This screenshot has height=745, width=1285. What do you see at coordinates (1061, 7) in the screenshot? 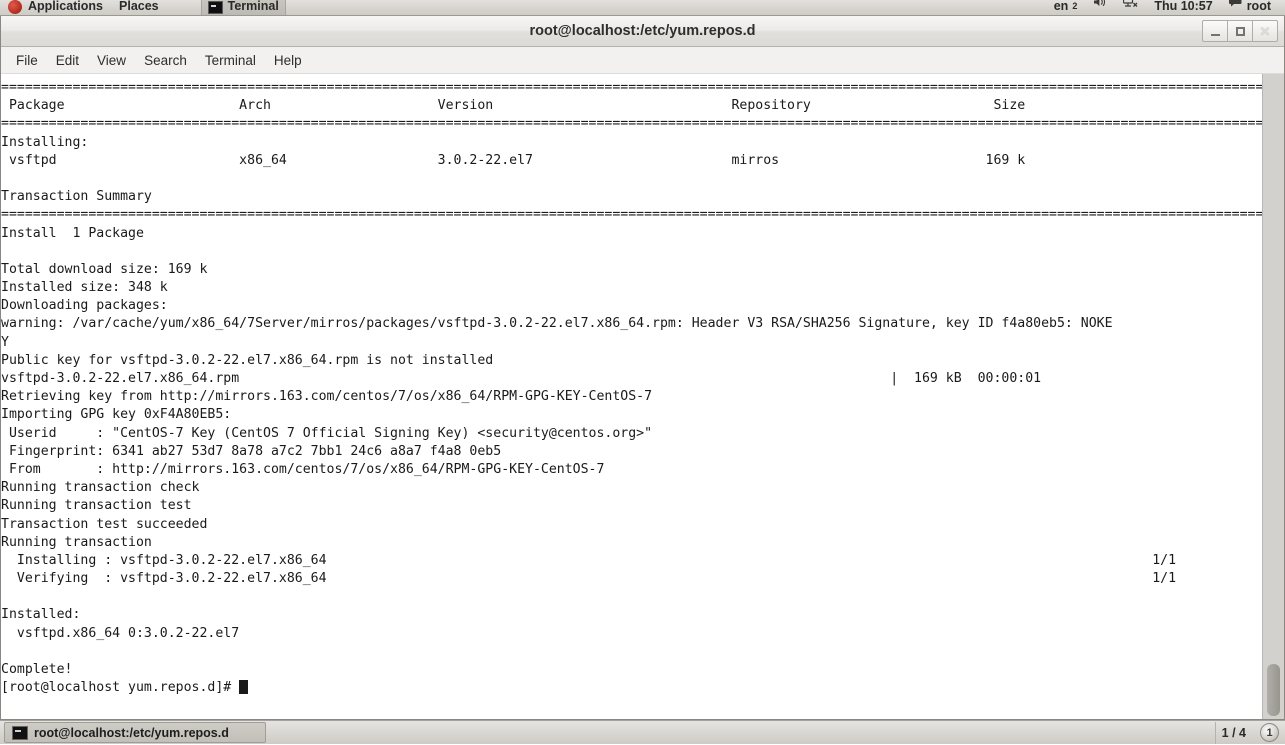
I see `keyboard-layout-label: en` at bounding box center [1061, 7].